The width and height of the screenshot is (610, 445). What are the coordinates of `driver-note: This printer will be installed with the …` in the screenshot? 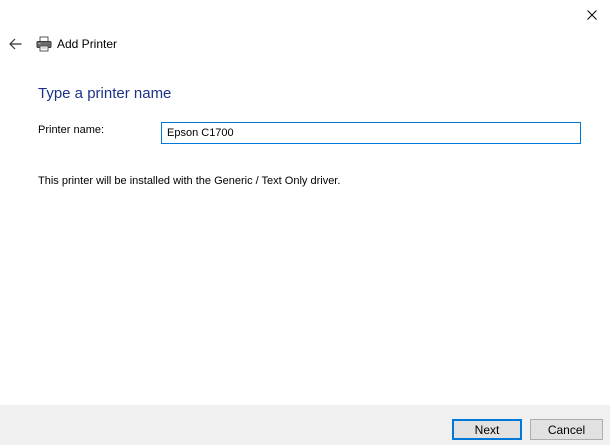 It's located at (189, 181).